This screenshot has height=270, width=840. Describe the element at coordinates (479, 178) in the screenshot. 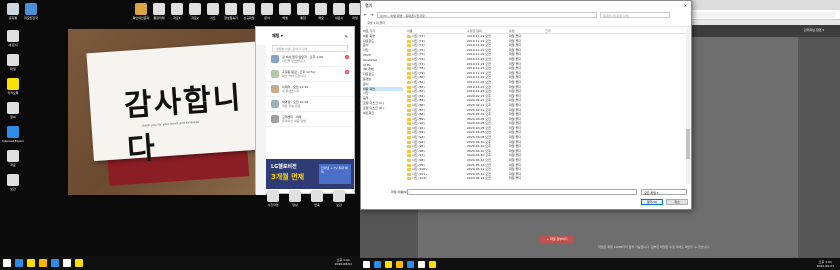

I see `file-date: 2020-05-12 오전` at that location.